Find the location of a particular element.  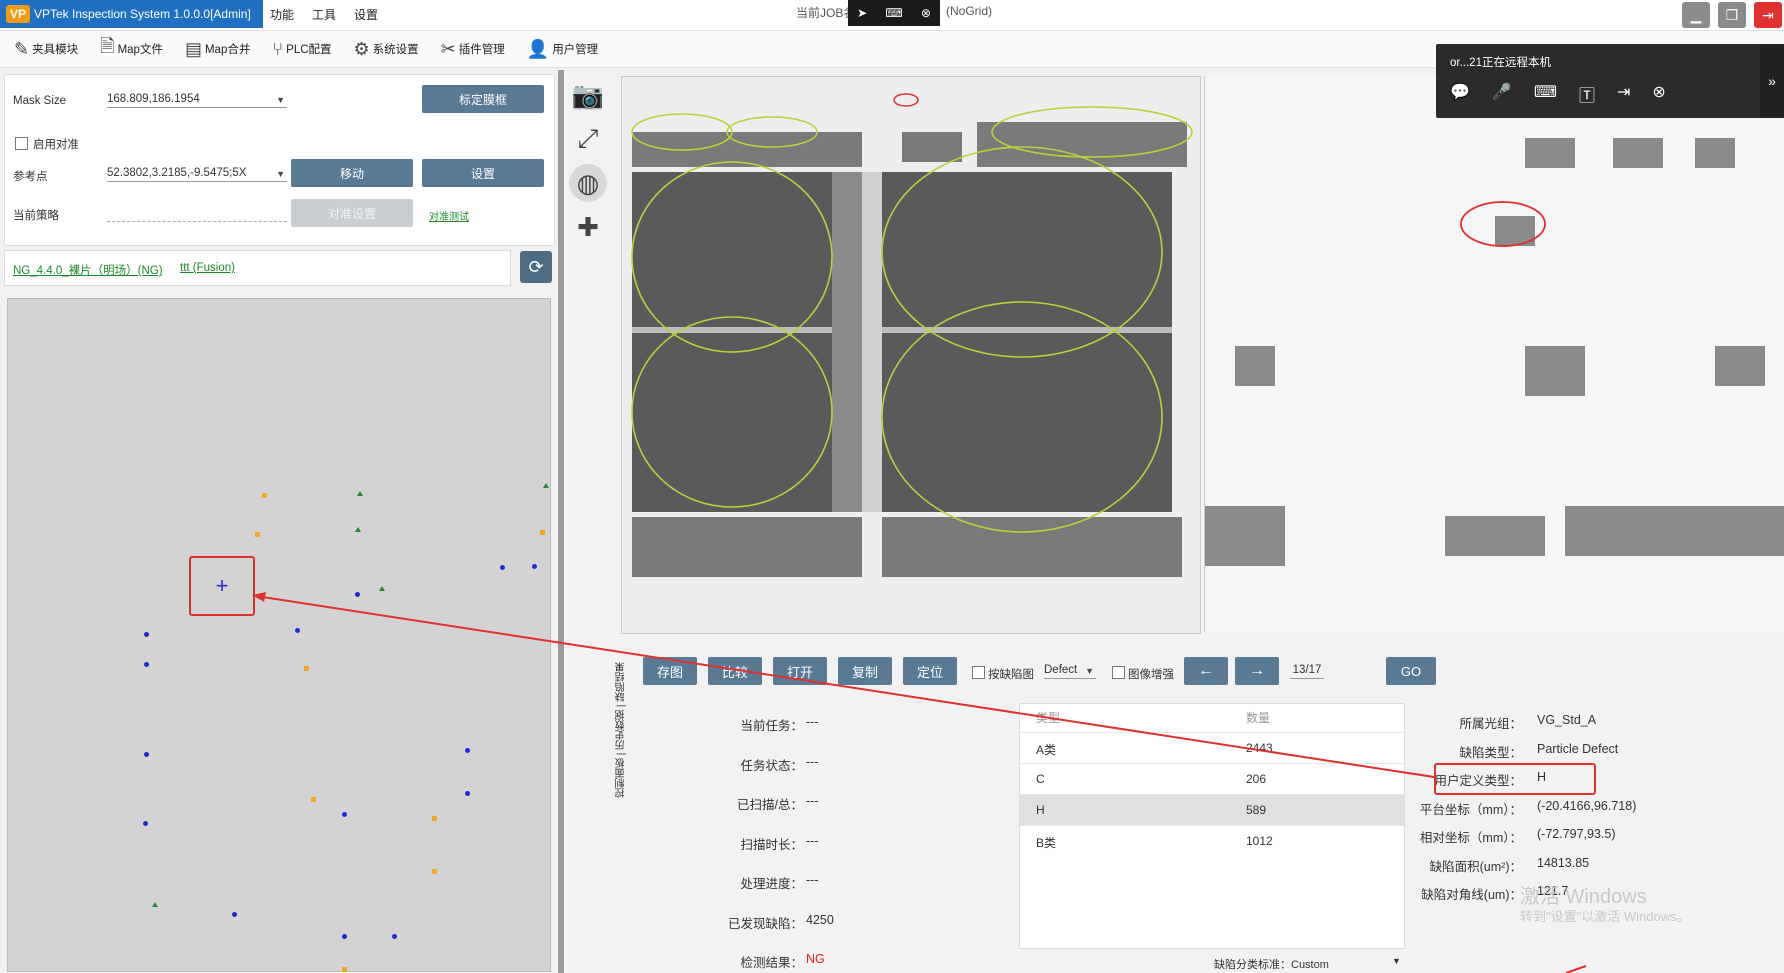

mic-icon: 🎤 is located at coordinates (1502, 94).